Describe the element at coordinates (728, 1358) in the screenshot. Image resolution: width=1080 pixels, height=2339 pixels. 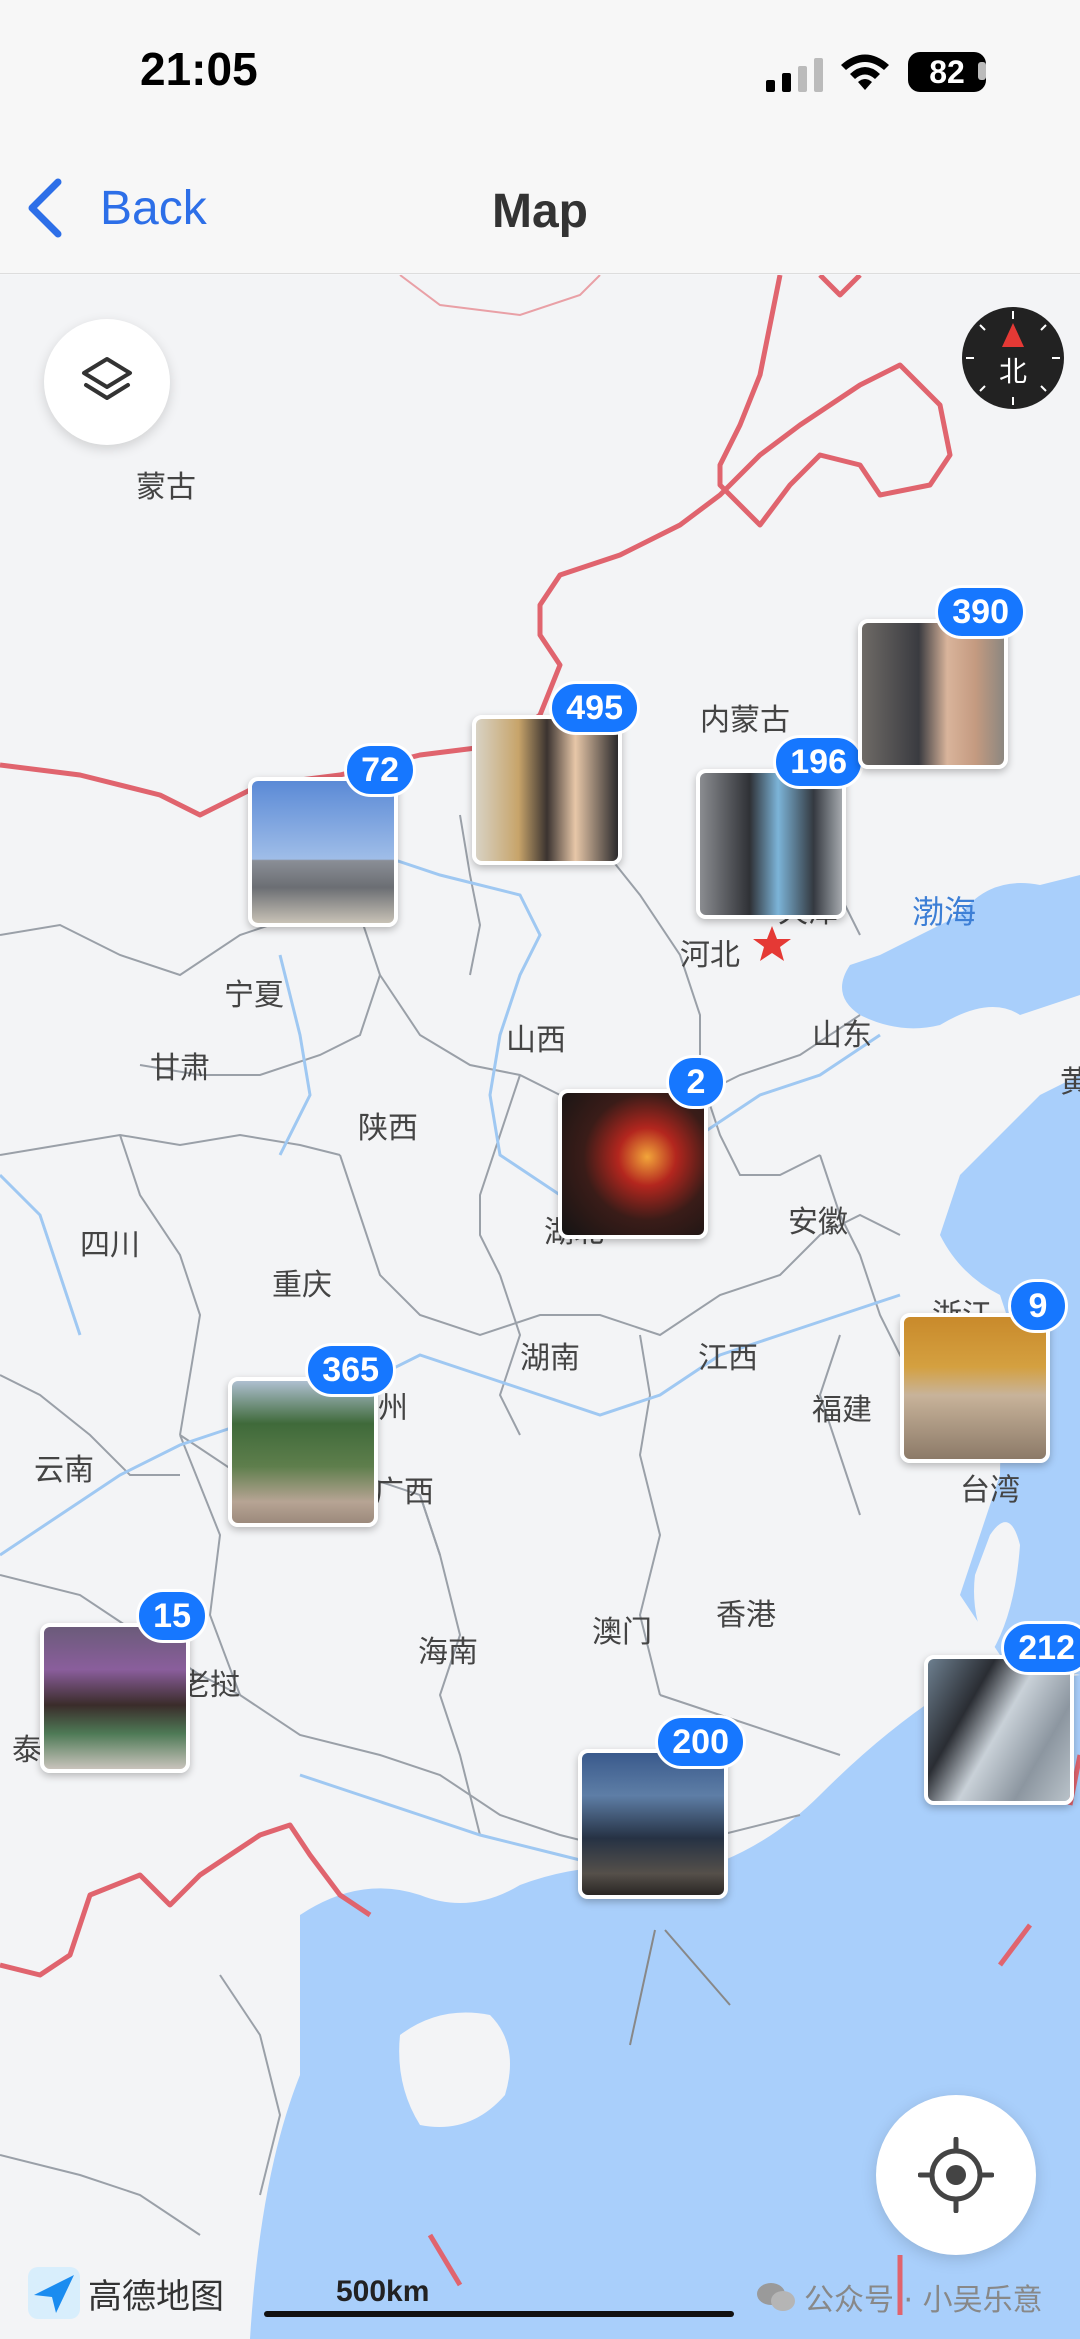
I see `label-jiangxi: 江西` at that location.